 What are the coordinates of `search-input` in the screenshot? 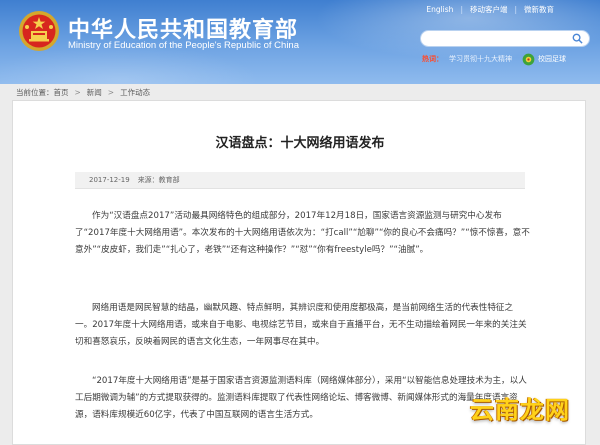 It's located at (505, 38).